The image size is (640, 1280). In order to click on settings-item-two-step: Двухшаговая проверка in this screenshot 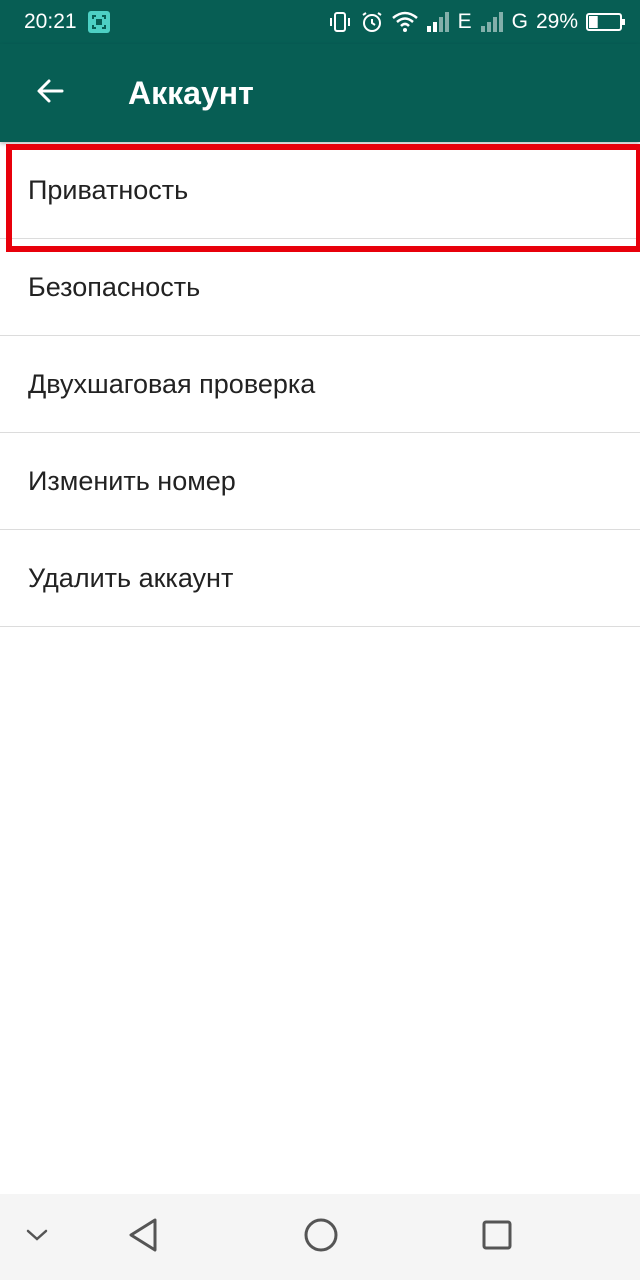, I will do `click(320, 384)`.